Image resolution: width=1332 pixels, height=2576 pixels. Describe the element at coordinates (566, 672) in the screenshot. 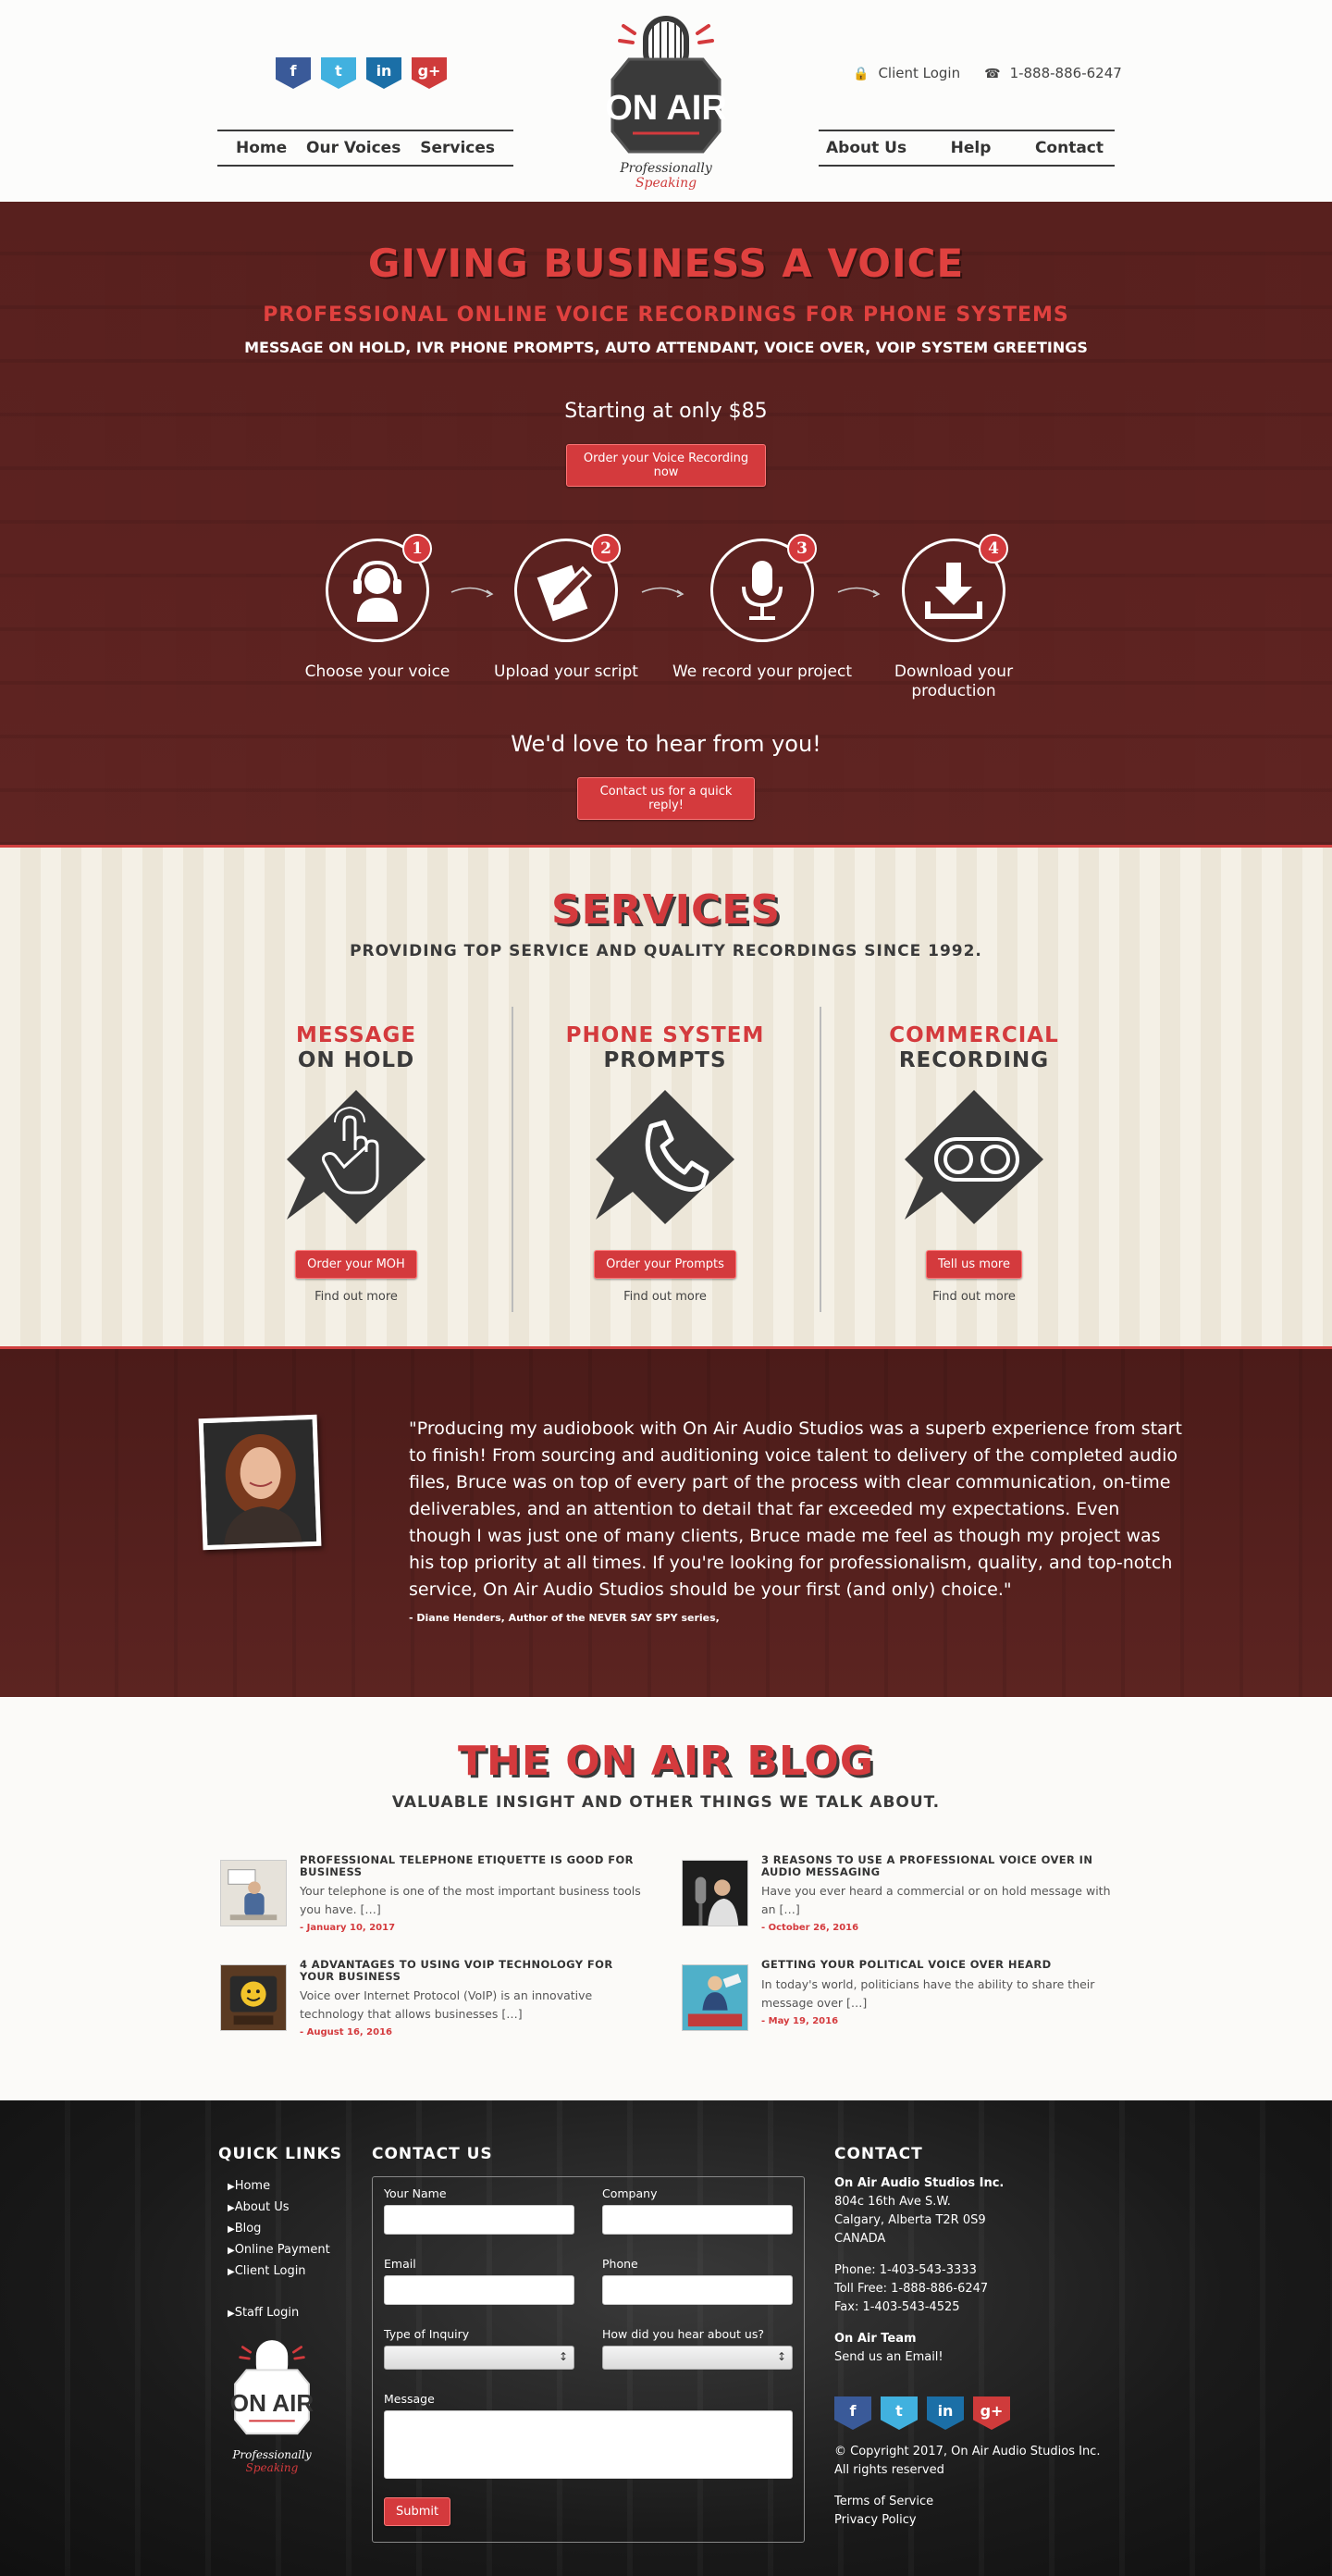

I see `step-label: Upload your script` at that location.